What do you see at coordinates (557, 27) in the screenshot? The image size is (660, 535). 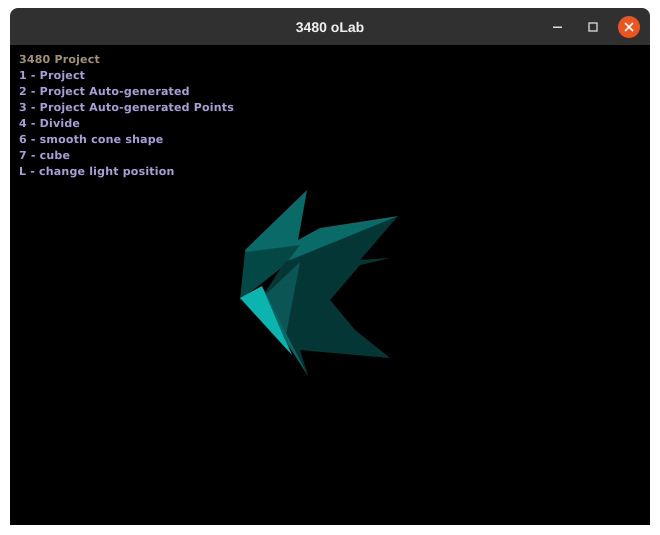 I see `minimize-icon` at bounding box center [557, 27].